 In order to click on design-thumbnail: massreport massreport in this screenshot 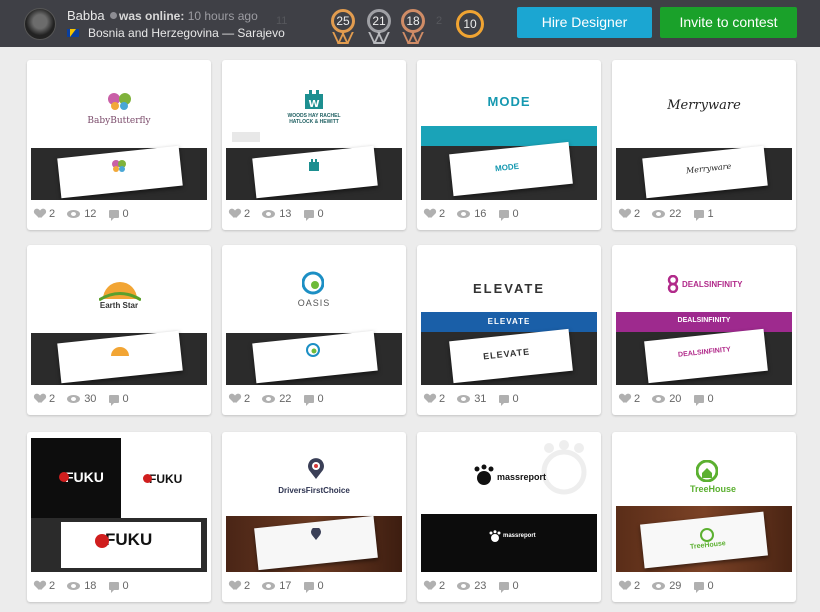, I will do `click(509, 502)`.